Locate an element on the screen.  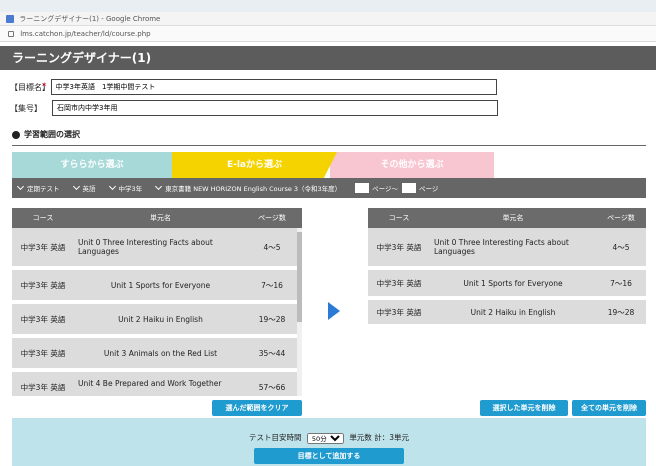
clear-selection-button: 選んだ範囲をクリア is located at coordinates (257, 408).